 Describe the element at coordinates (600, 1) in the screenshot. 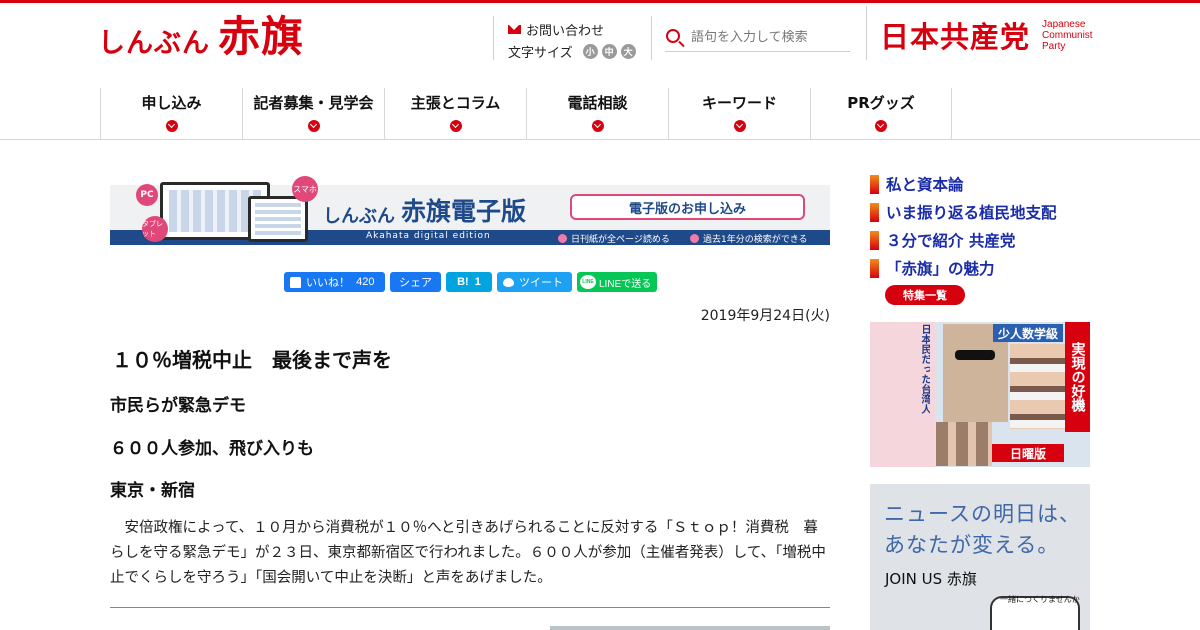

I see `top-accent-line` at that location.